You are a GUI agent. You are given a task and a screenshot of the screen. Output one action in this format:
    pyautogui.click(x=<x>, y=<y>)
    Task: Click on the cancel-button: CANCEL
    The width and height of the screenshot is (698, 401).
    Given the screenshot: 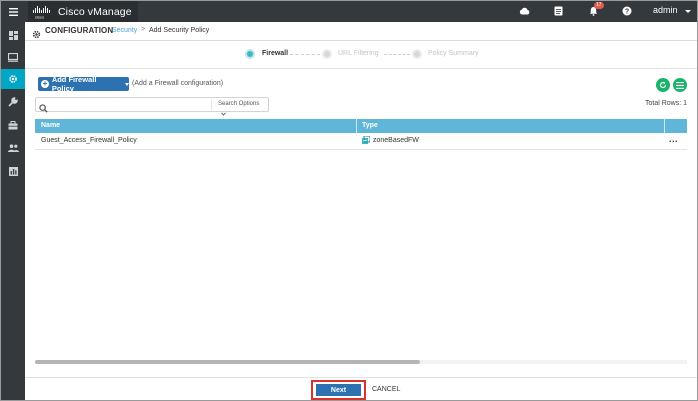 What is the action you would take?
    pyautogui.click(x=386, y=389)
    